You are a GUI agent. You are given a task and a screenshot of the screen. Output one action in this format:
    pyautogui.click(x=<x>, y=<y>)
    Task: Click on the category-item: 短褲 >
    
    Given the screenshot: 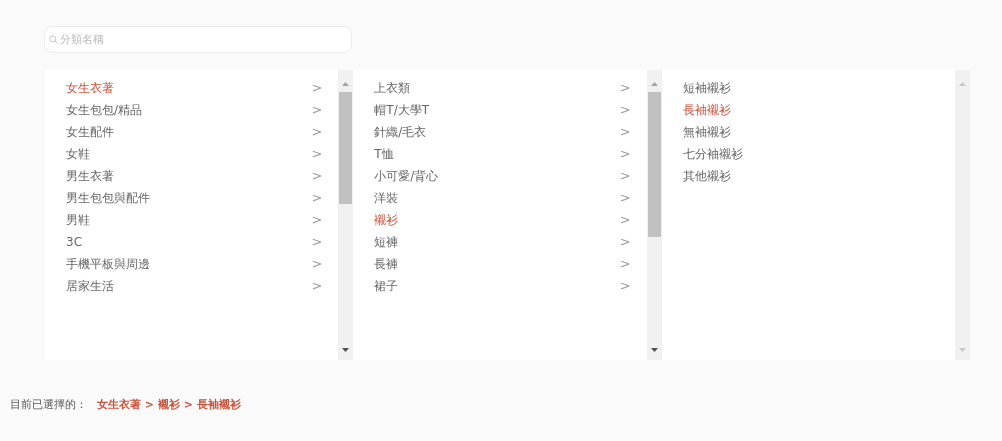 What is the action you would take?
    pyautogui.click(x=510, y=242)
    